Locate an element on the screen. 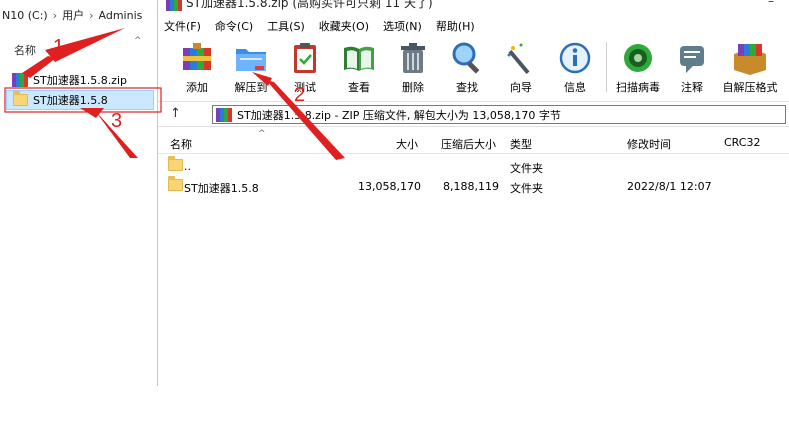 The image size is (789, 427). annotation-overlay is located at coordinates (174, 94).